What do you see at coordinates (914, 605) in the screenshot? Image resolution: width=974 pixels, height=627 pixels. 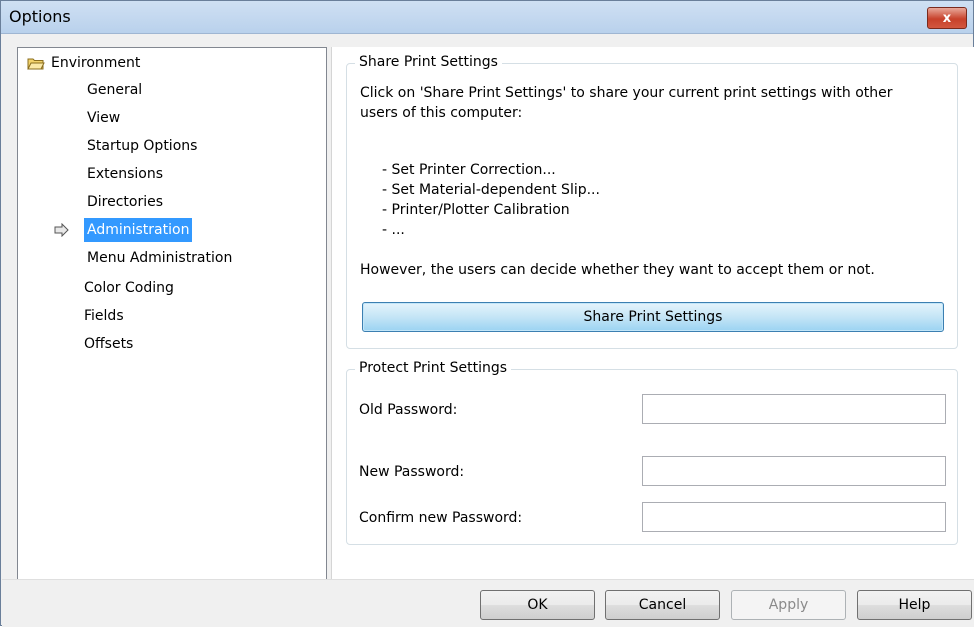 I see `help-button: Help` at bounding box center [914, 605].